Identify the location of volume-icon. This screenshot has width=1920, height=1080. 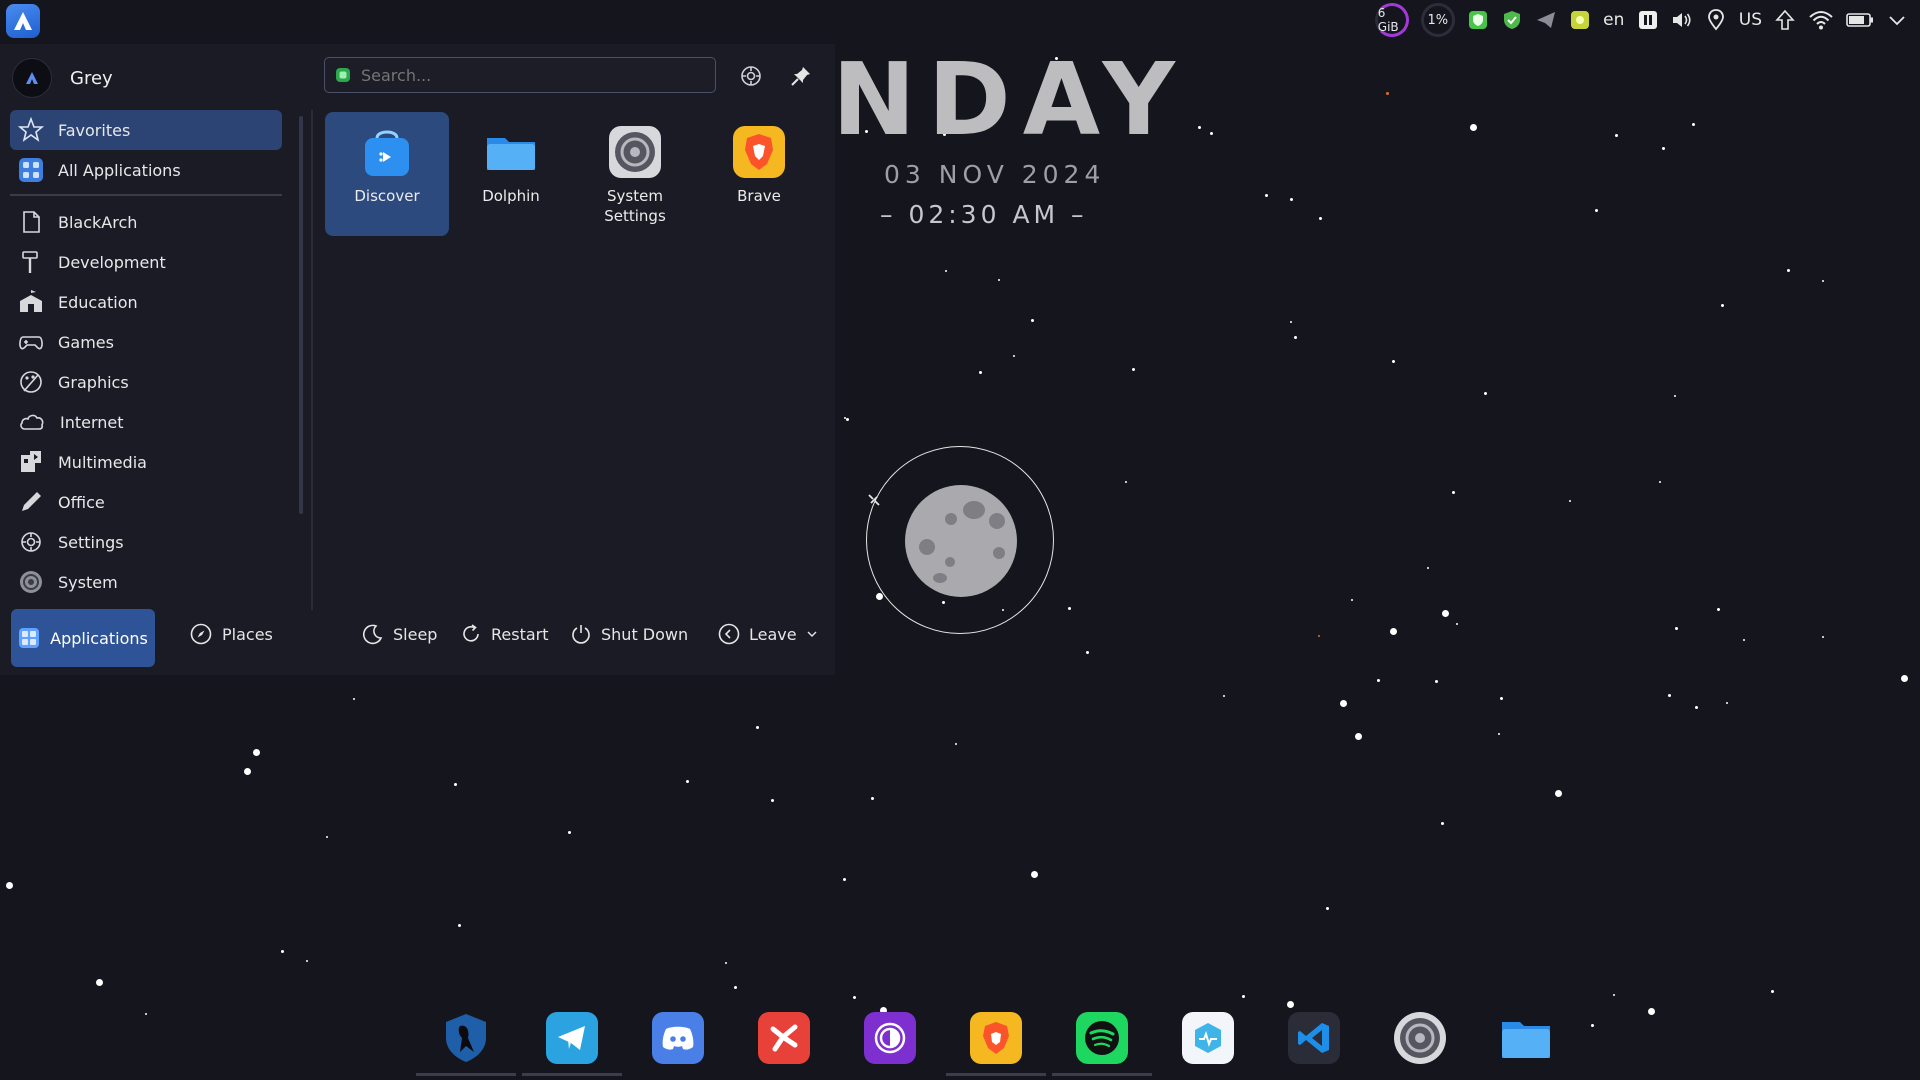
(1682, 20).